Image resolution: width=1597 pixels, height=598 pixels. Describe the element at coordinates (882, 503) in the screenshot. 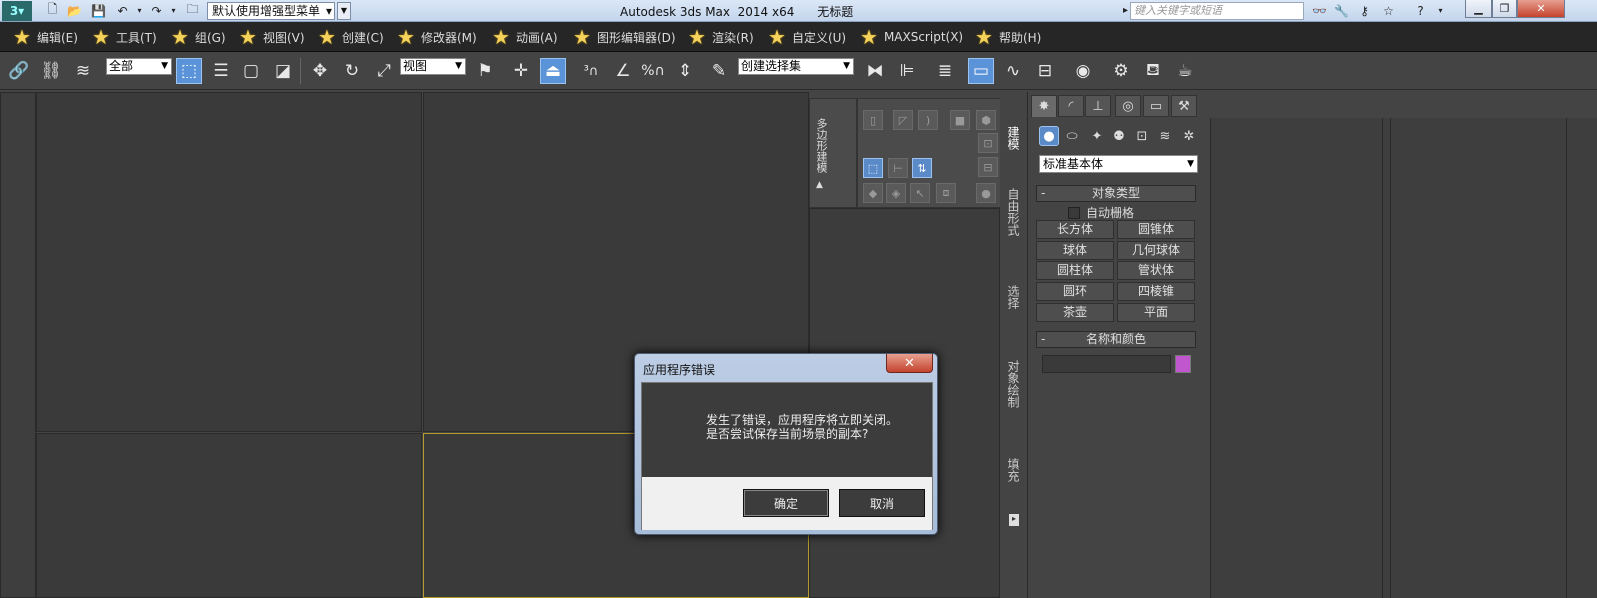

I see `cancel-button: 取消` at that location.